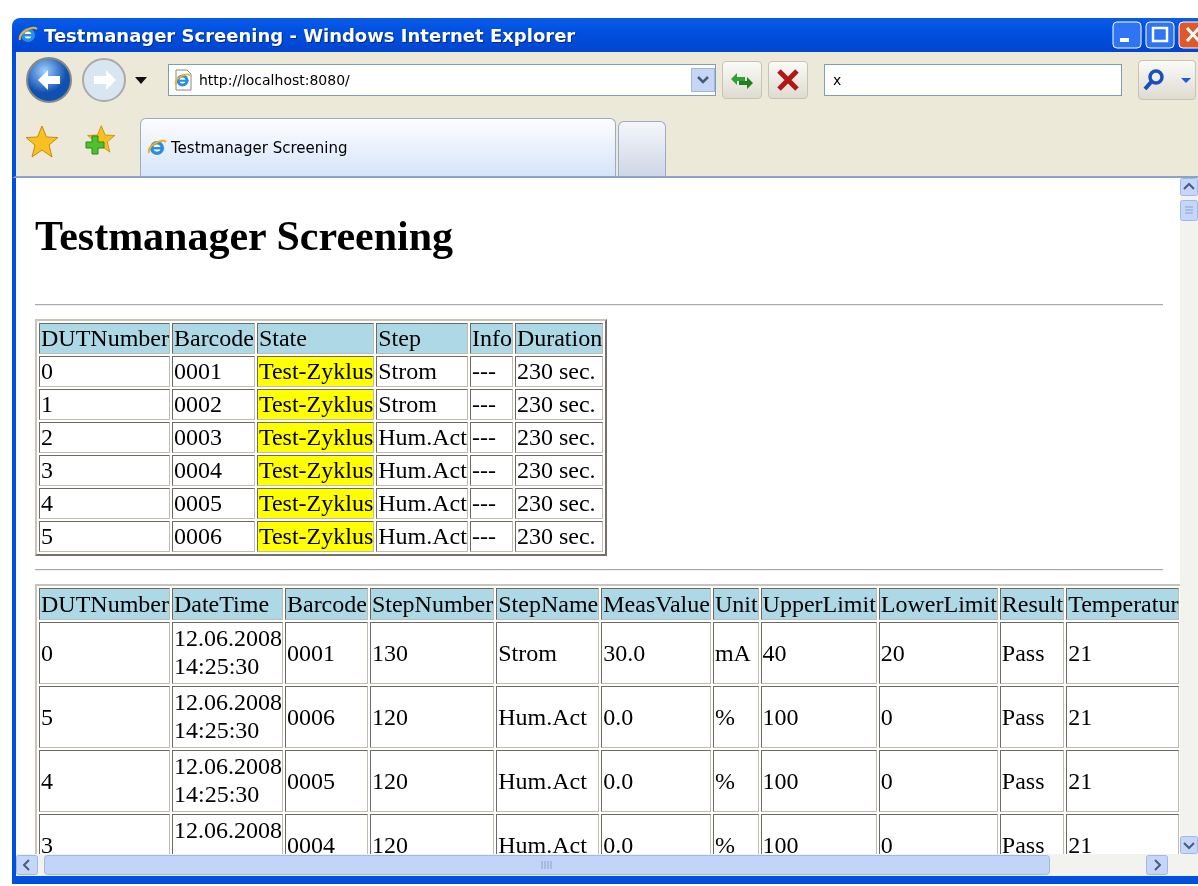  What do you see at coordinates (1157, 865) in the screenshot?
I see `scroll-right-icon` at bounding box center [1157, 865].